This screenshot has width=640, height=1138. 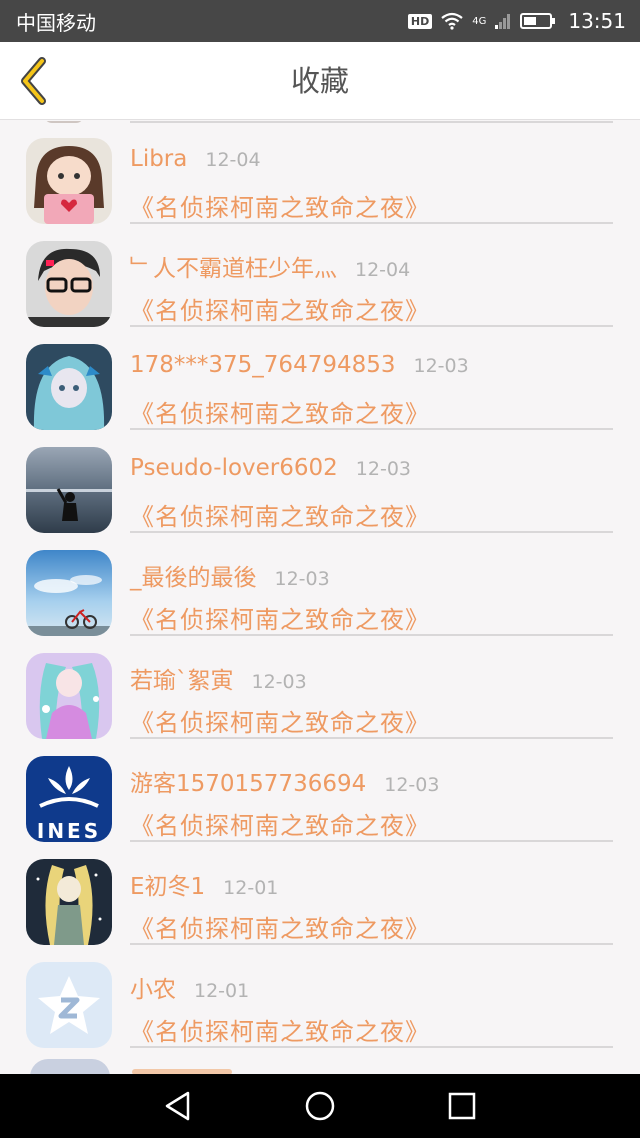 What do you see at coordinates (371, 1047) in the screenshot?
I see `divider` at bounding box center [371, 1047].